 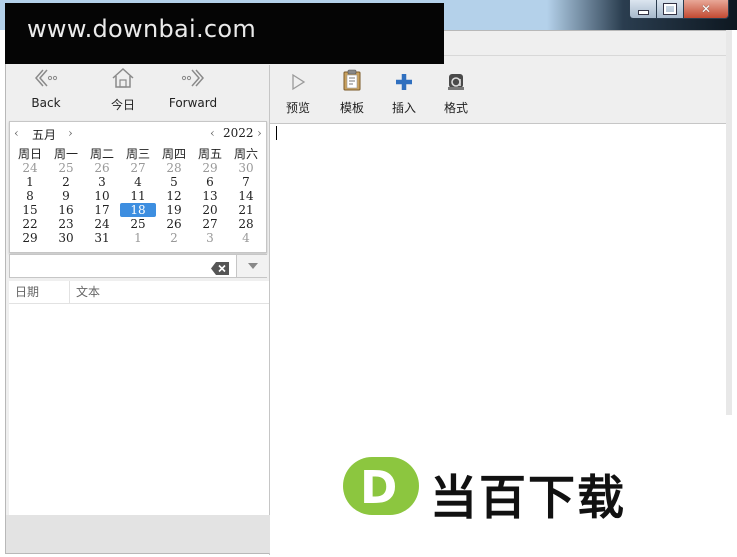 I want to click on preview-label: 预览, so click(x=297, y=108).